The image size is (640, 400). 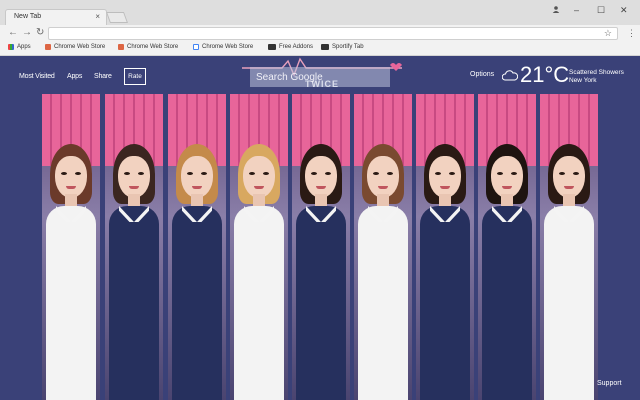 I want to click on search-box, so click(x=320, y=77).